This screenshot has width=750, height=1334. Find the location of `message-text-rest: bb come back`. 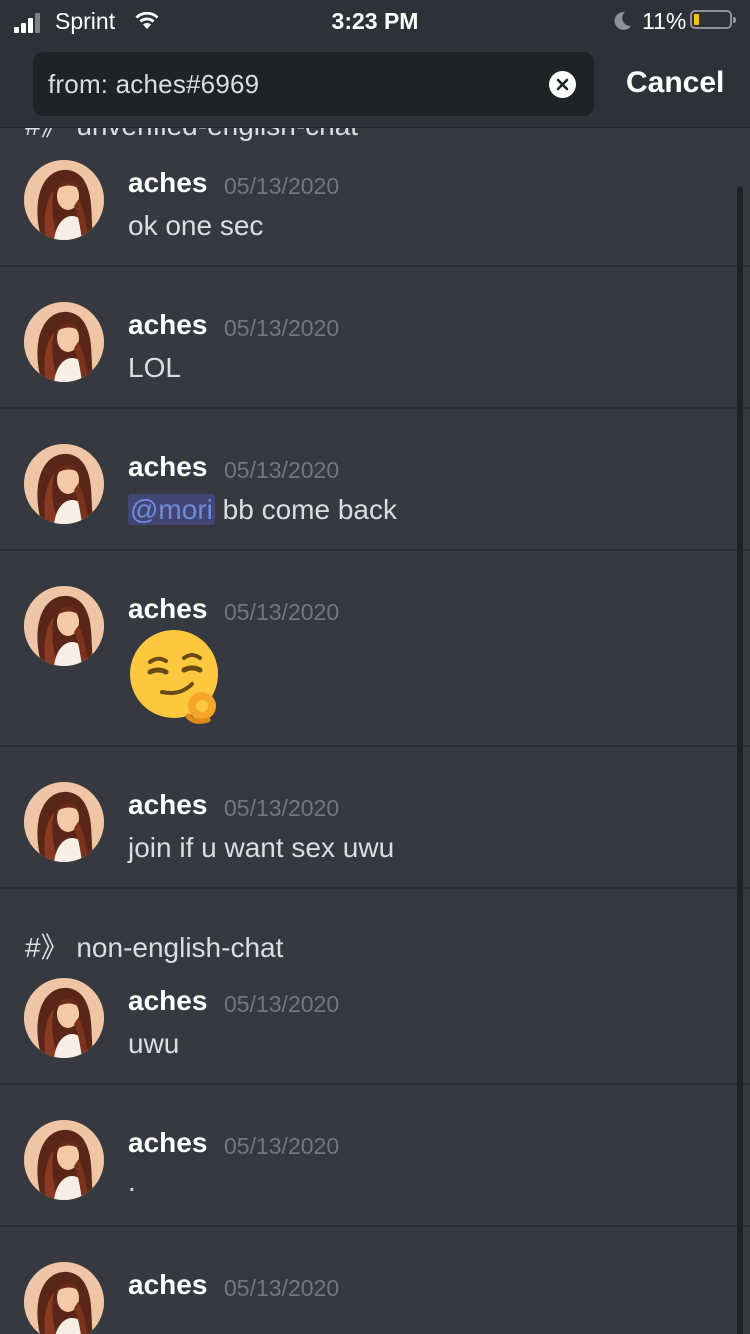

message-text-rest: bb come back is located at coordinates (305, 509).